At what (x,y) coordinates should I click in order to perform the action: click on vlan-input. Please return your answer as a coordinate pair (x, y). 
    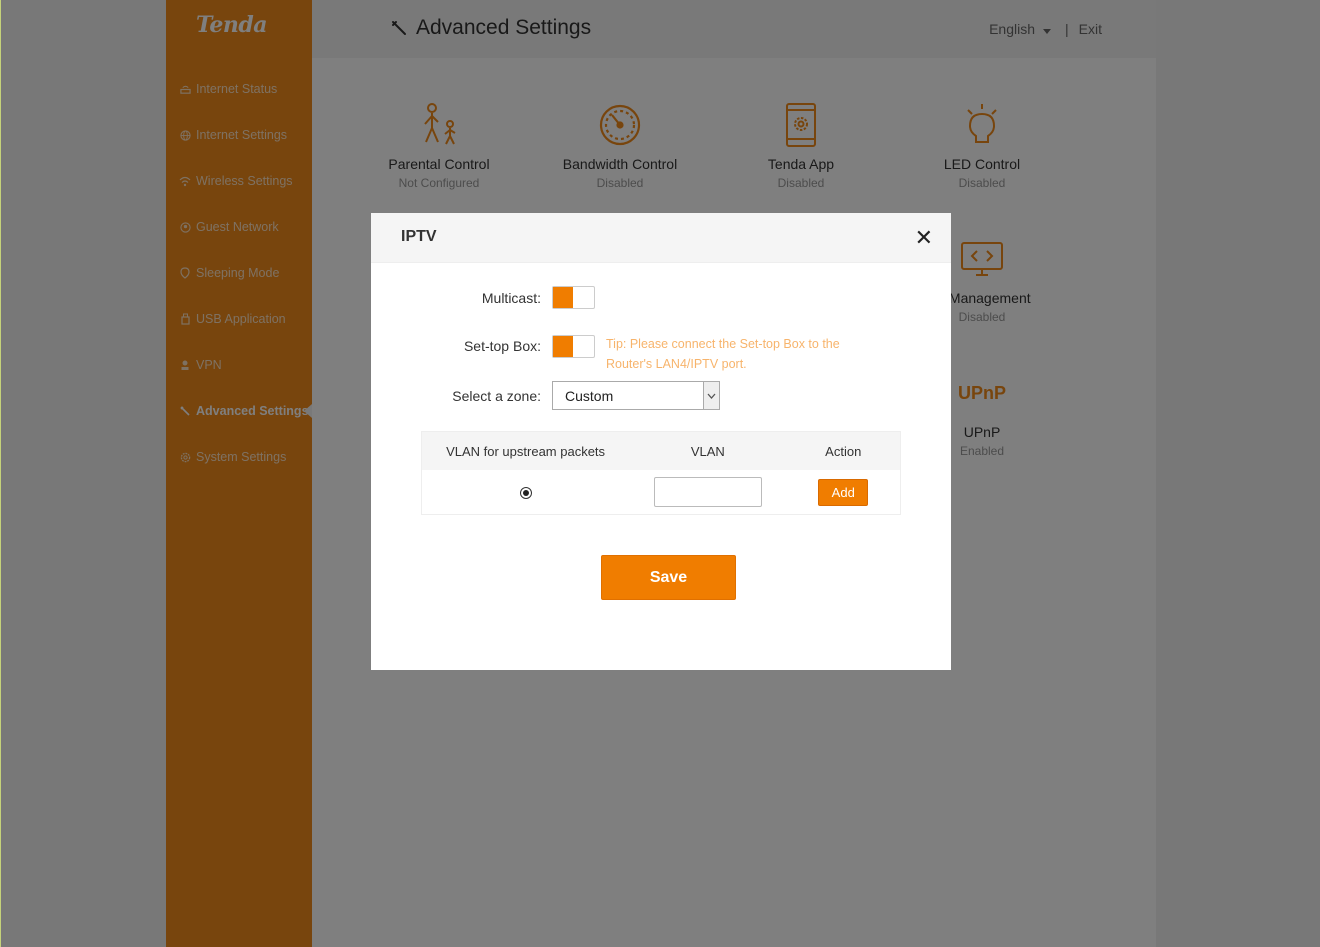
    Looking at the image, I should click on (707, 492).